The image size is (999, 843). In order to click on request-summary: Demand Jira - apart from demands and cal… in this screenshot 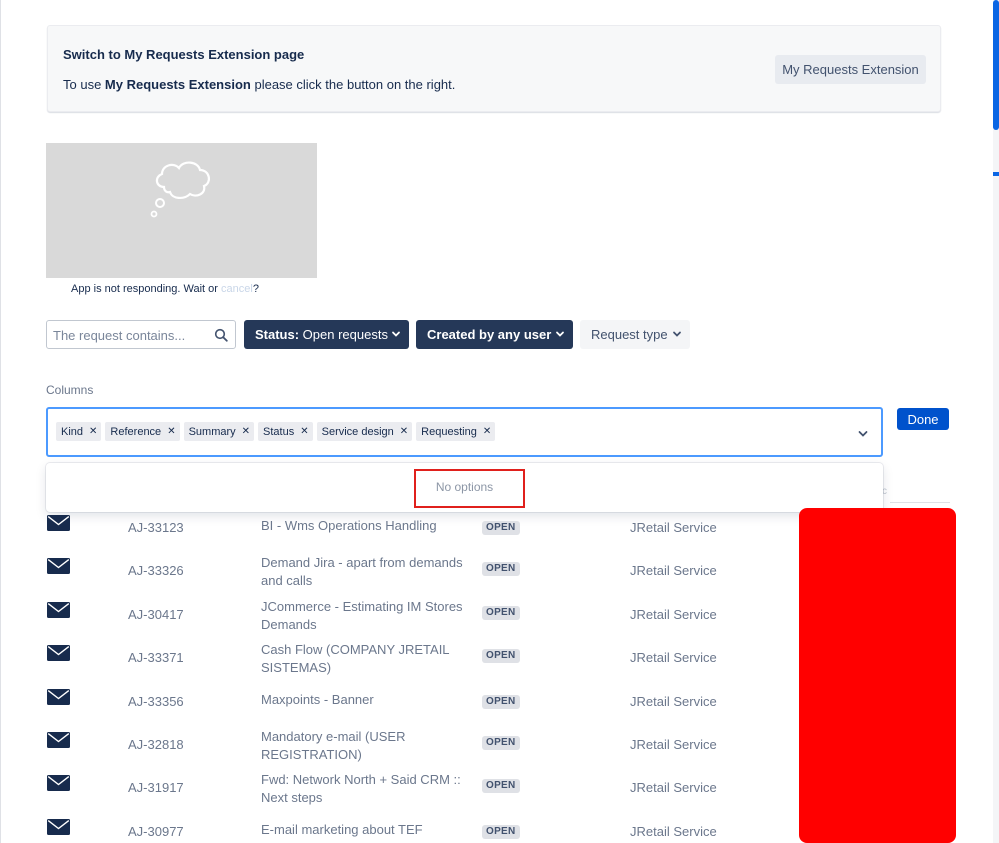, I will do `click(366, 572)`.